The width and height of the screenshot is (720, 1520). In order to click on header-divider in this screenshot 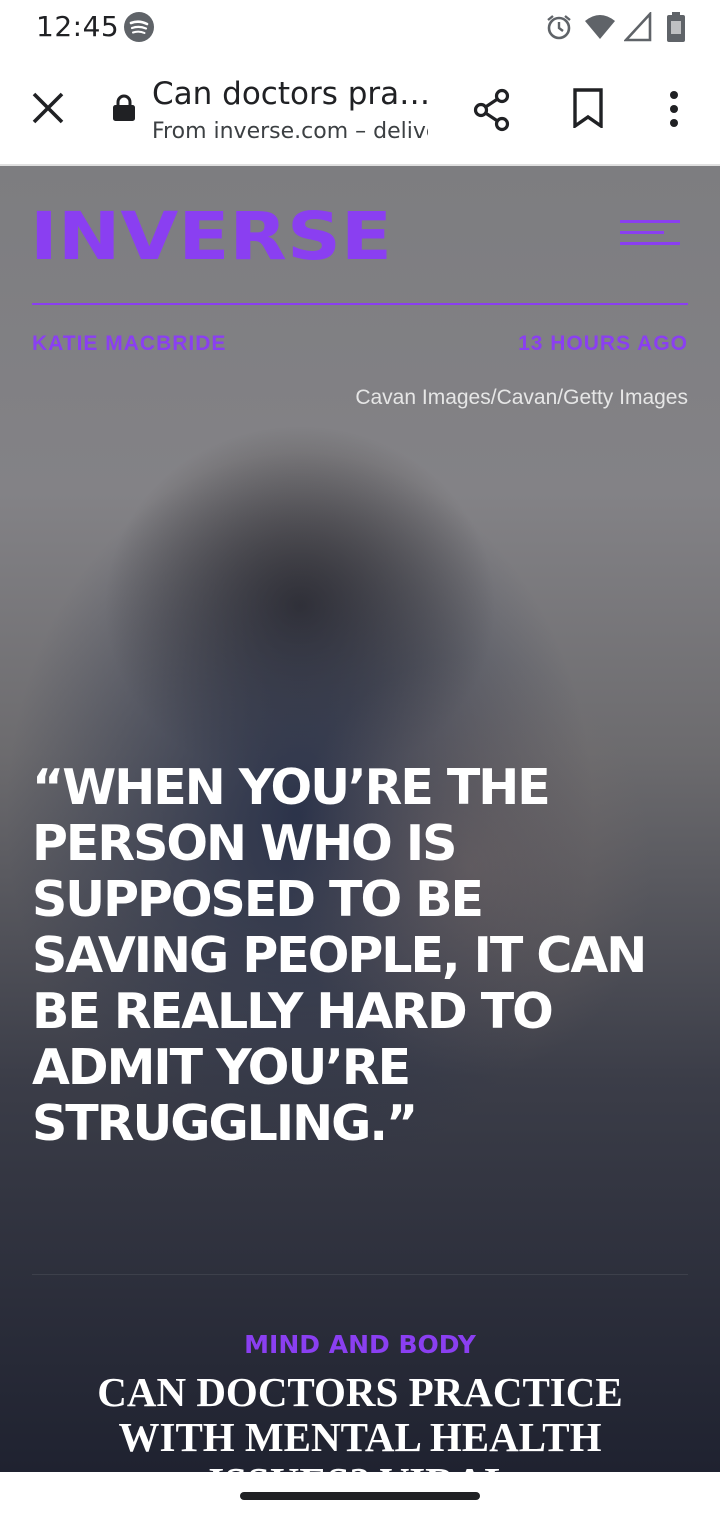, I will do `click(360, 304)`.